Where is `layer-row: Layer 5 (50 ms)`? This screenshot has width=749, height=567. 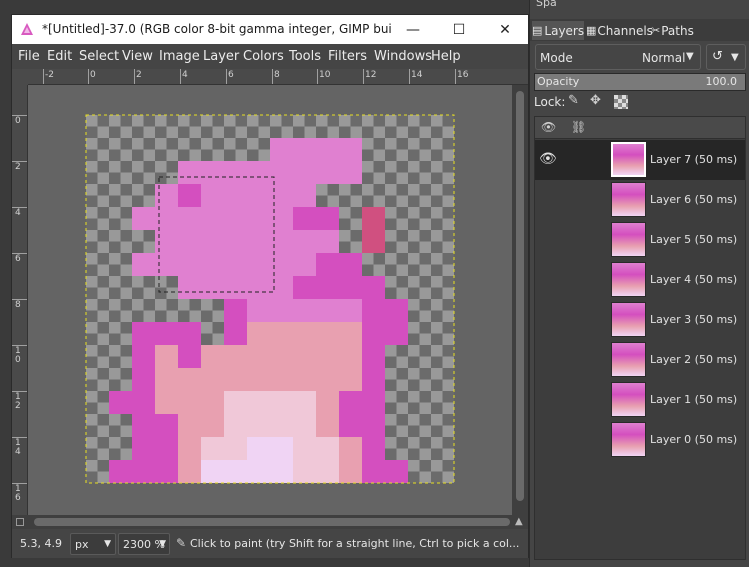 layer-row: Layer 5 (50 ms) is located at coordinates (640, 240).